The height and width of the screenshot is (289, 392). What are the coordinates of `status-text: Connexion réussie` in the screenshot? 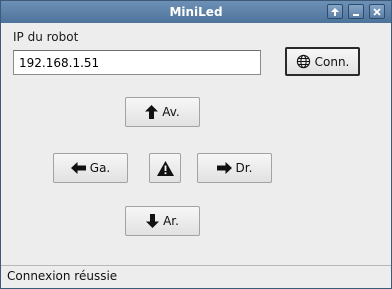 It's located at (62, 276).